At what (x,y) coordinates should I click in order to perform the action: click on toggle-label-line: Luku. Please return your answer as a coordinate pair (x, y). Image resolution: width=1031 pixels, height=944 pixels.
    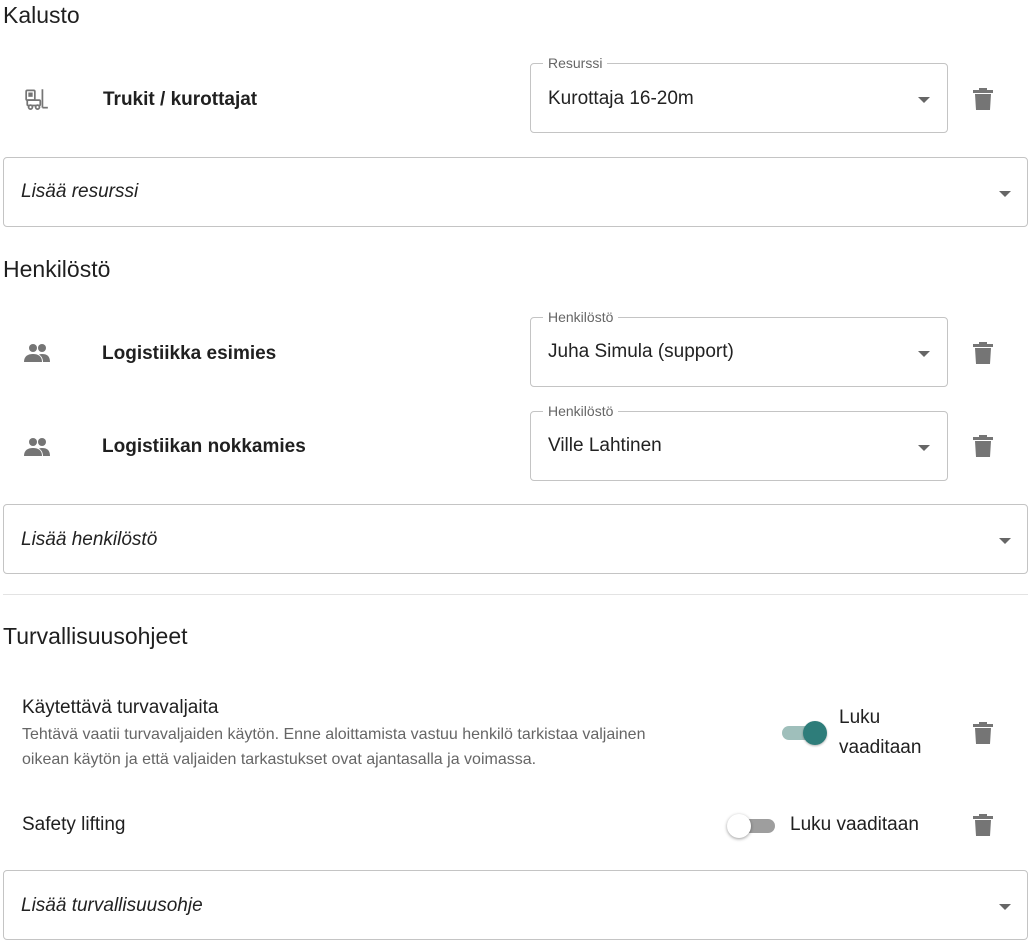
    Looking at the image, I should click on (860, 717).